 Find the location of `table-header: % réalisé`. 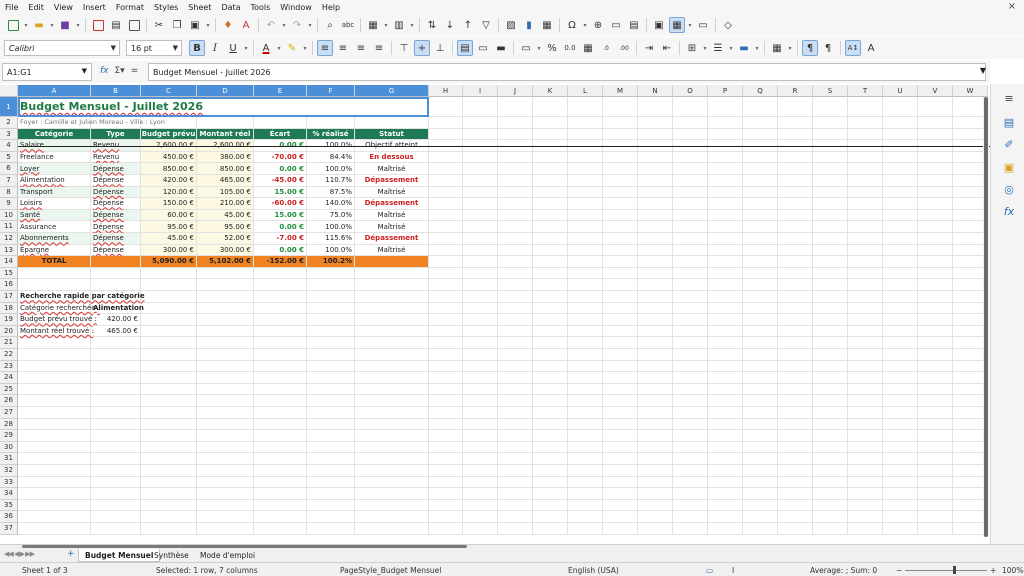

table-header: % réalisé is located at coordinates (331, 134).